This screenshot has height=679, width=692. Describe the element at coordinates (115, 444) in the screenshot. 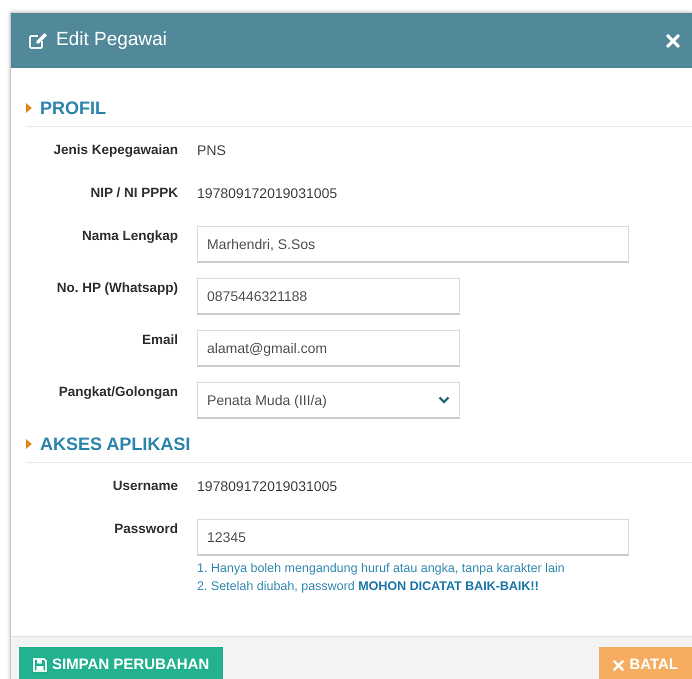

I see `section-heading: AKSES APLIKASI` at that location.